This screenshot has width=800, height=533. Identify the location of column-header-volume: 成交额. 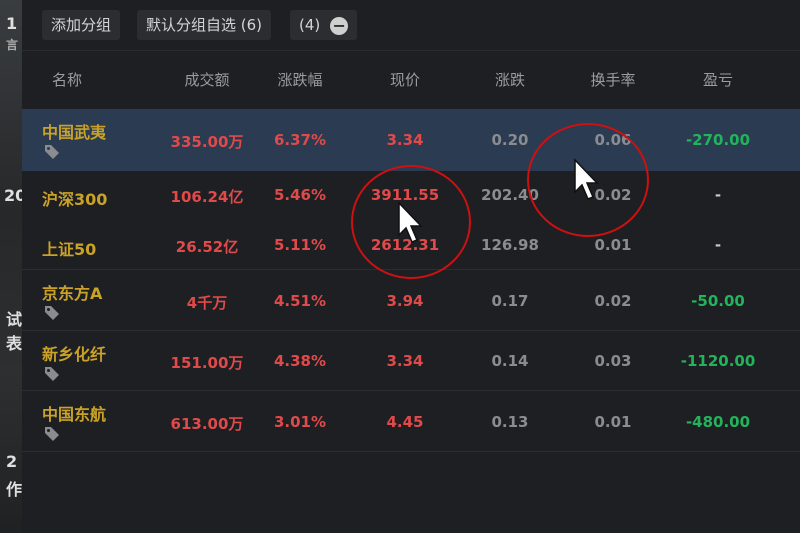
(207, 80).